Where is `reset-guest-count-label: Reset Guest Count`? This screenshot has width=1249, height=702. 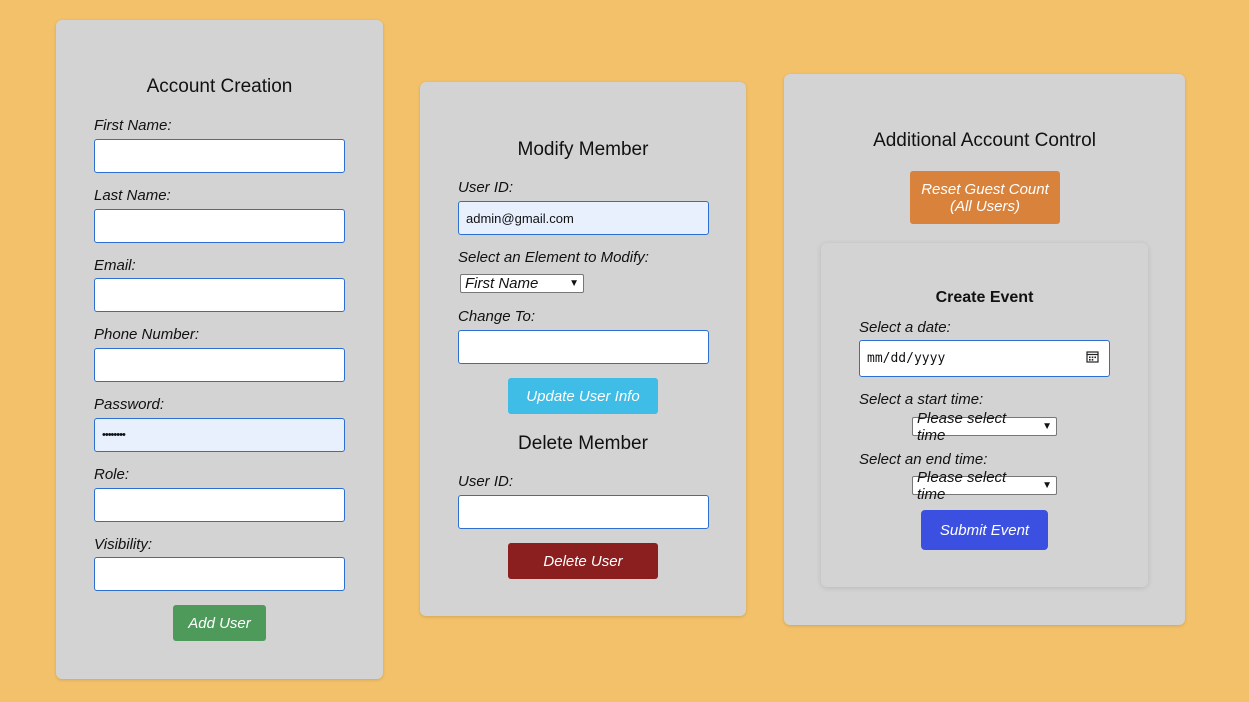 reset-guest-count-label: Reset Guest Count is located at coordinates (985, 189).